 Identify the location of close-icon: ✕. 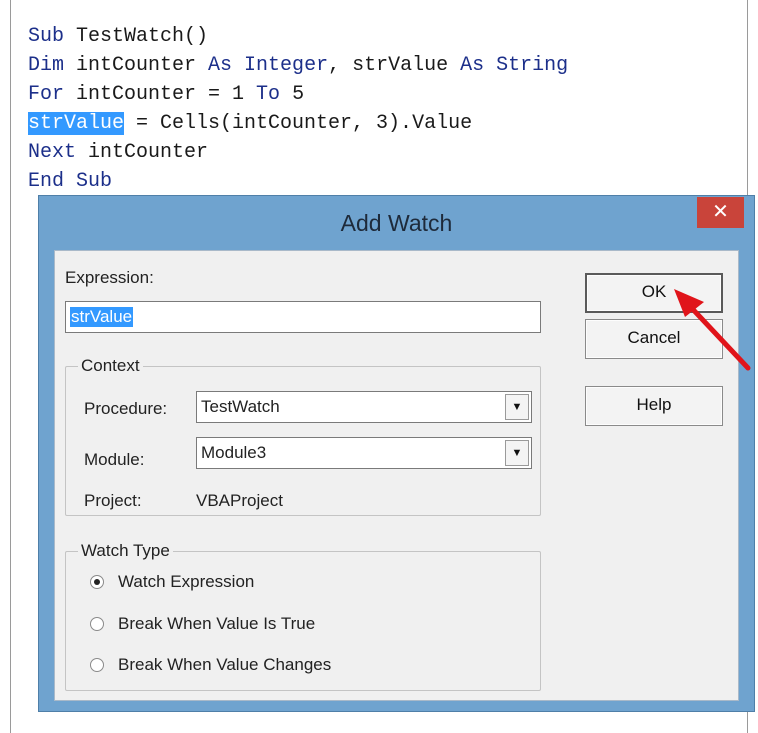
(720, 212).